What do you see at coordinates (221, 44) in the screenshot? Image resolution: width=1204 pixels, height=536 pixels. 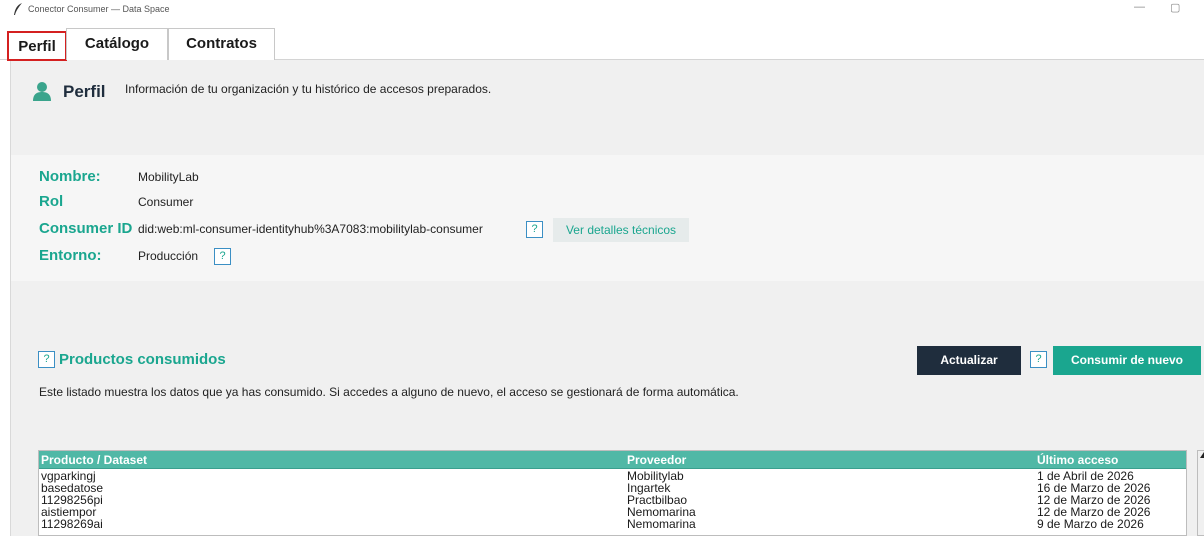 I see `tab-contratos: Contratos` at bounding box center [221, 44].